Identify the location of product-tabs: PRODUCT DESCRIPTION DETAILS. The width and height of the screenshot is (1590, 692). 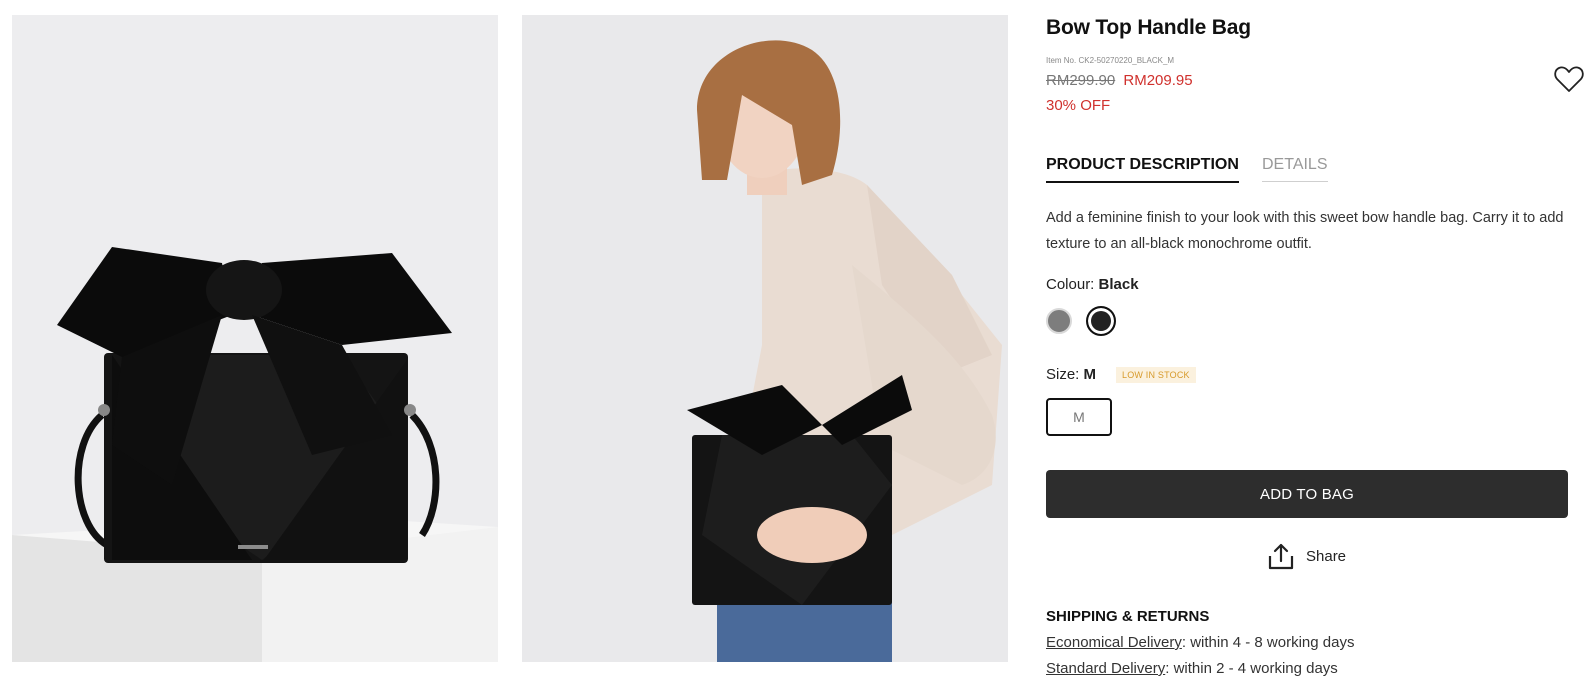
(1196, 171).